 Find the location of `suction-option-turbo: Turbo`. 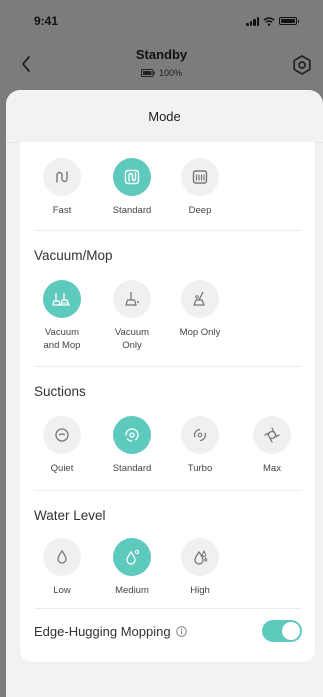

suction-option-turbo: Turbo is located at coordinates (200, 445).